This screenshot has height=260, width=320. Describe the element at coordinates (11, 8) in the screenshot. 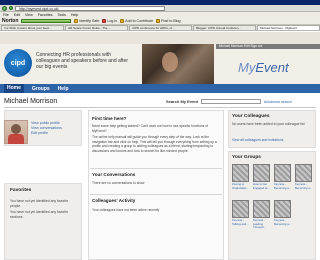

I see `forward-icon` at that location.